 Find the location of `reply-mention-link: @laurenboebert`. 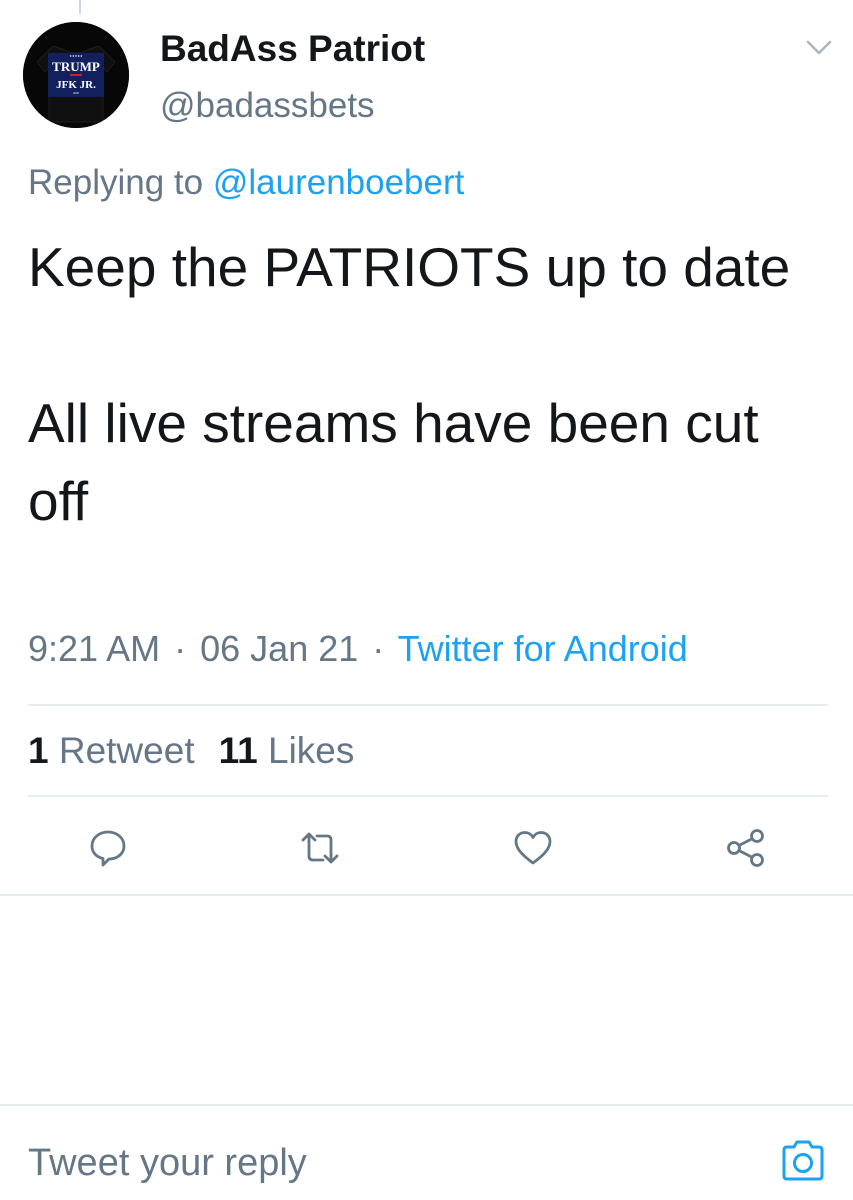

reply-mention-link: @laurenboebert is located at coordinates (339, 182).